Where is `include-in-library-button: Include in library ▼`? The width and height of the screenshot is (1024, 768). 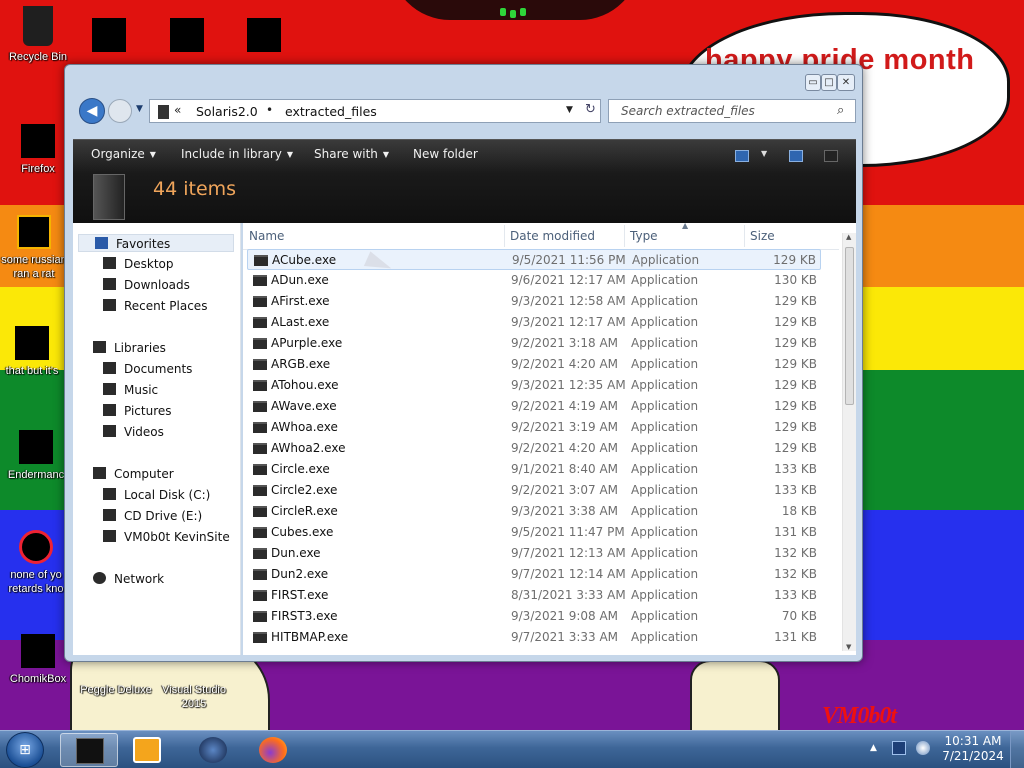
include-in-library-button: Include in library ▼ is located at coordinates (237, 154).